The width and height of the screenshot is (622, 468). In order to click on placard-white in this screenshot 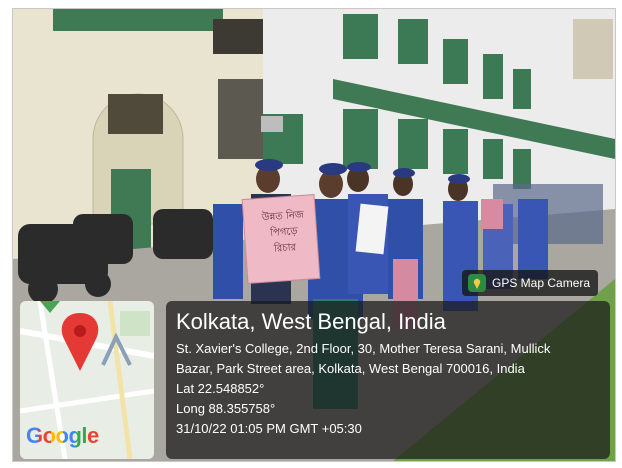, I will do `click(372, 229)`.